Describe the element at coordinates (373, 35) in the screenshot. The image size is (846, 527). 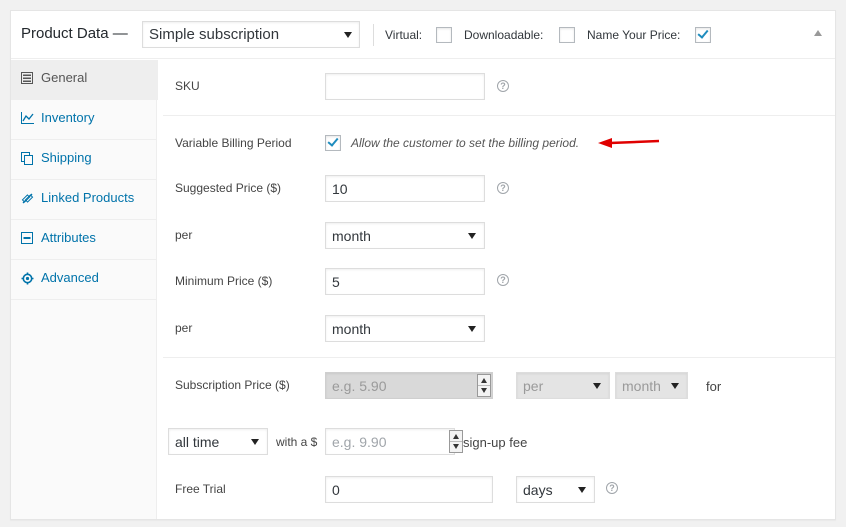
I see `header-separator` at that location.